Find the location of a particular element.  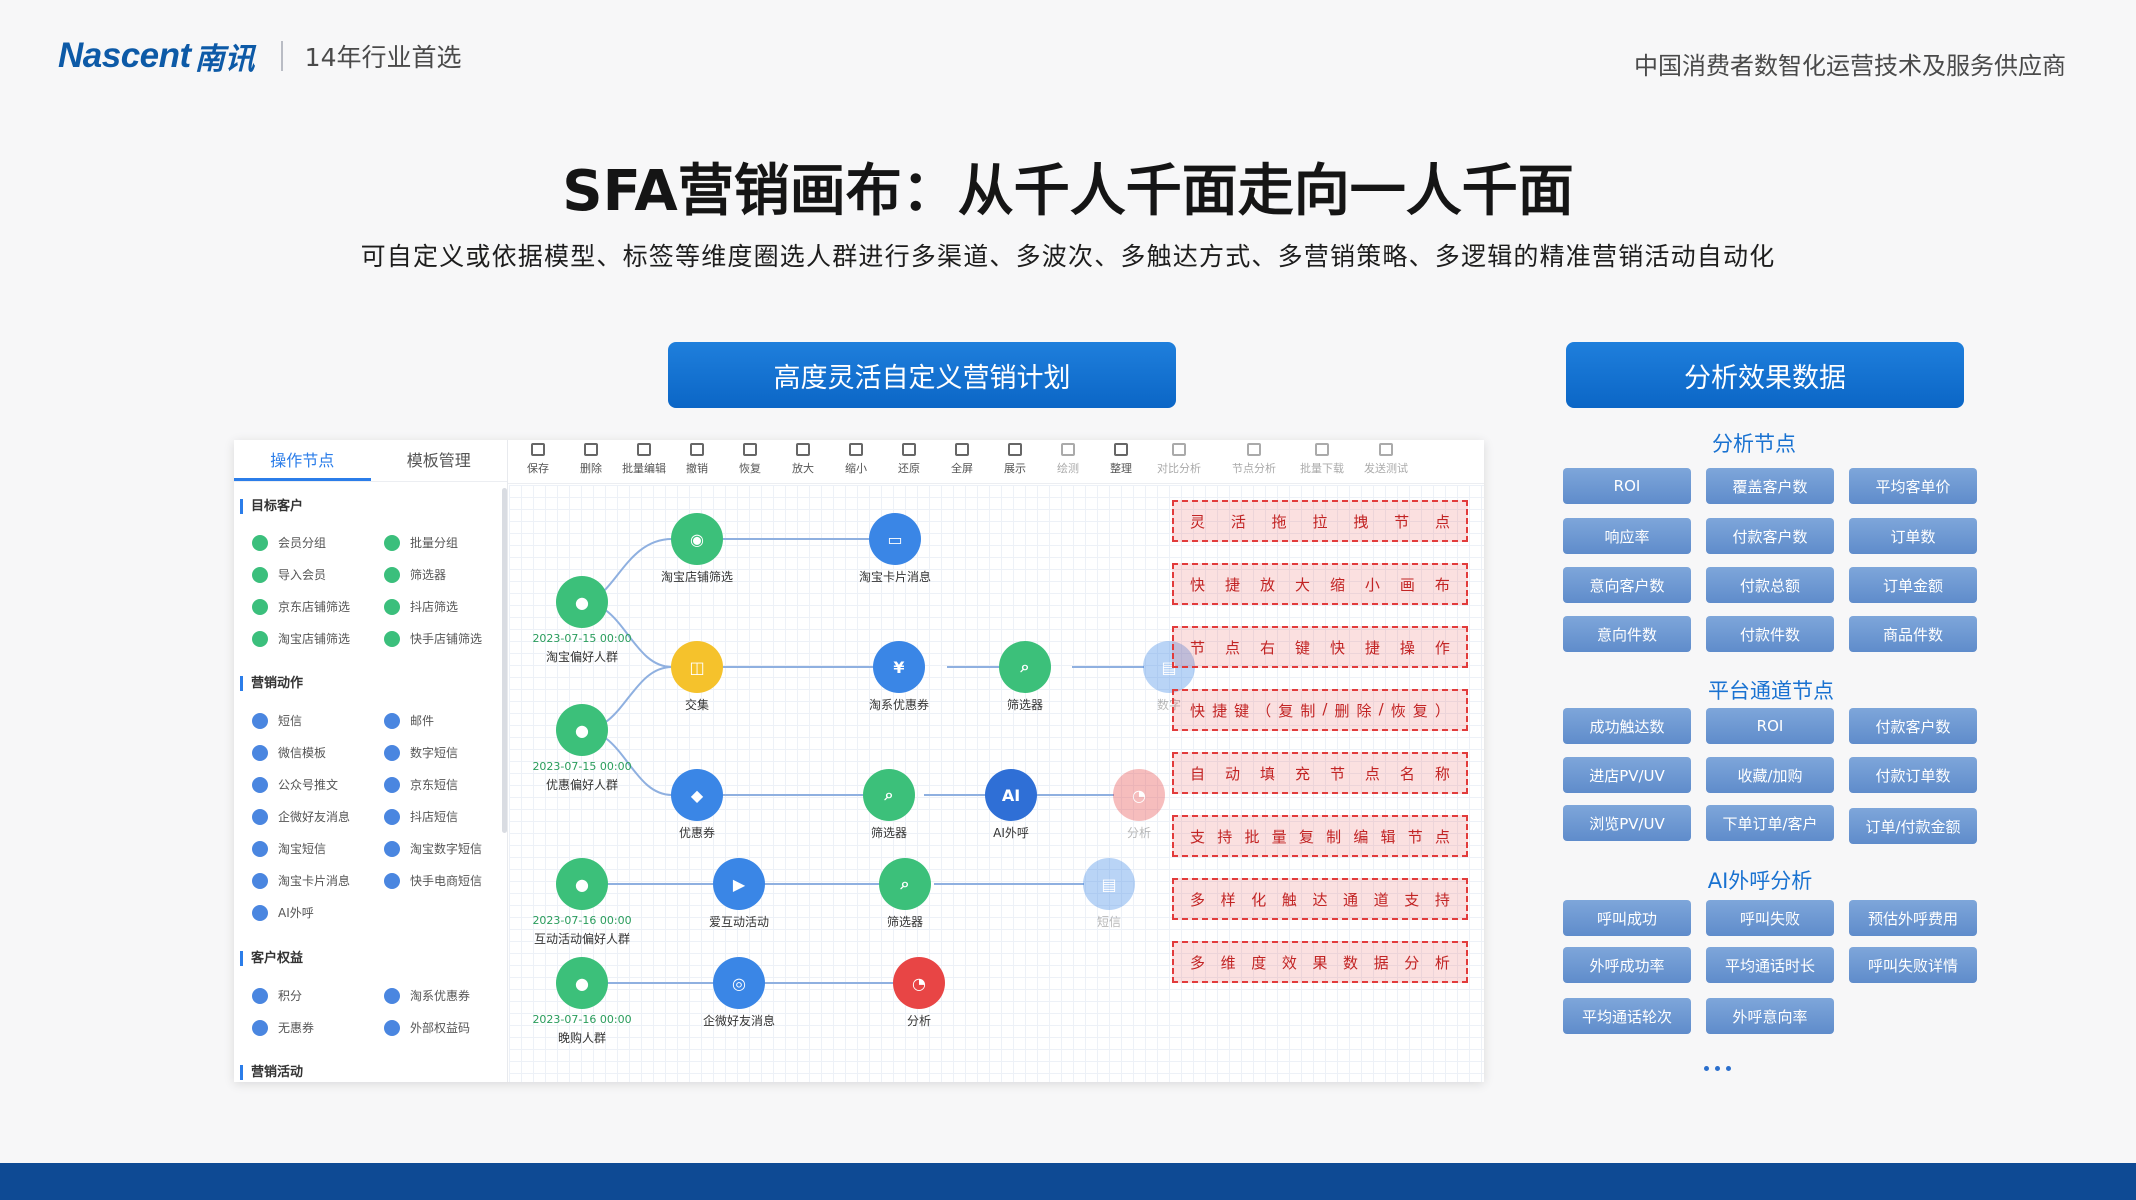

coupon-icon: ¥ is located at coordinates (899, 667).